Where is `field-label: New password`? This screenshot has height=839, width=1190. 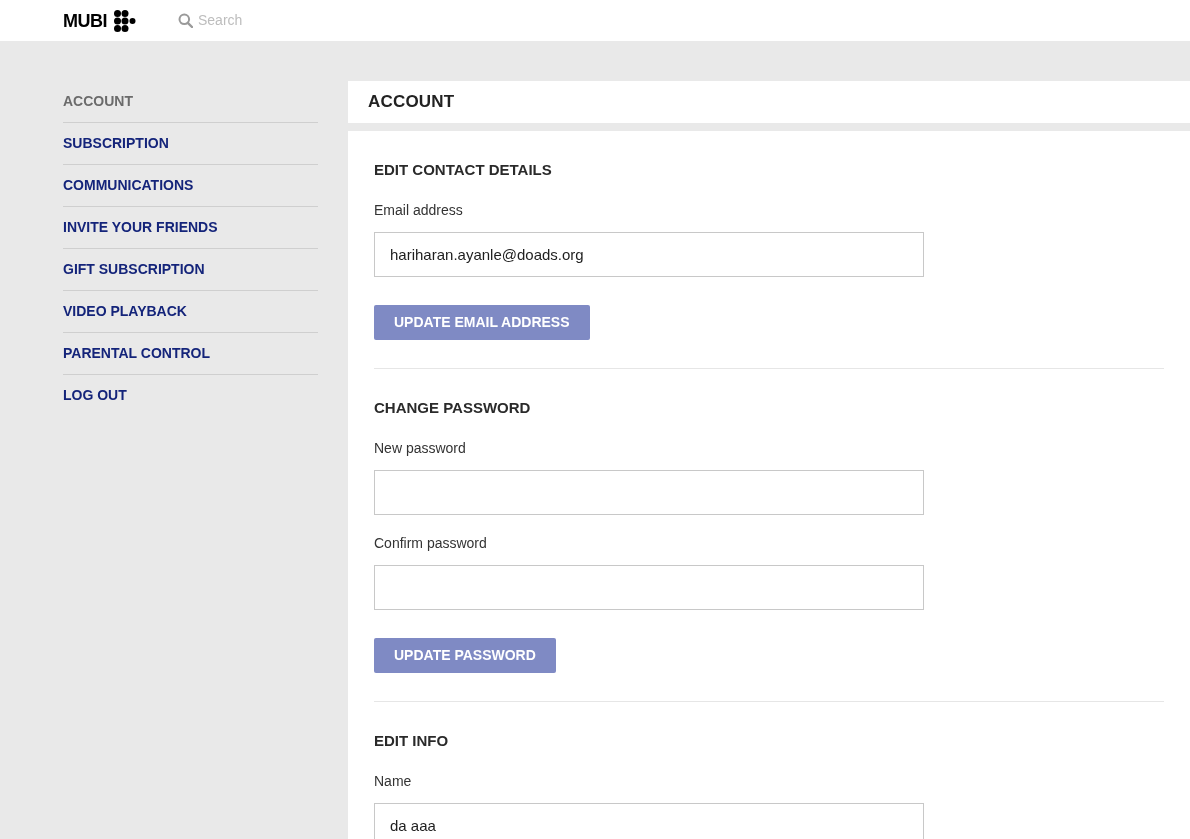 field-label: New password is located at coordinates (420, 448).